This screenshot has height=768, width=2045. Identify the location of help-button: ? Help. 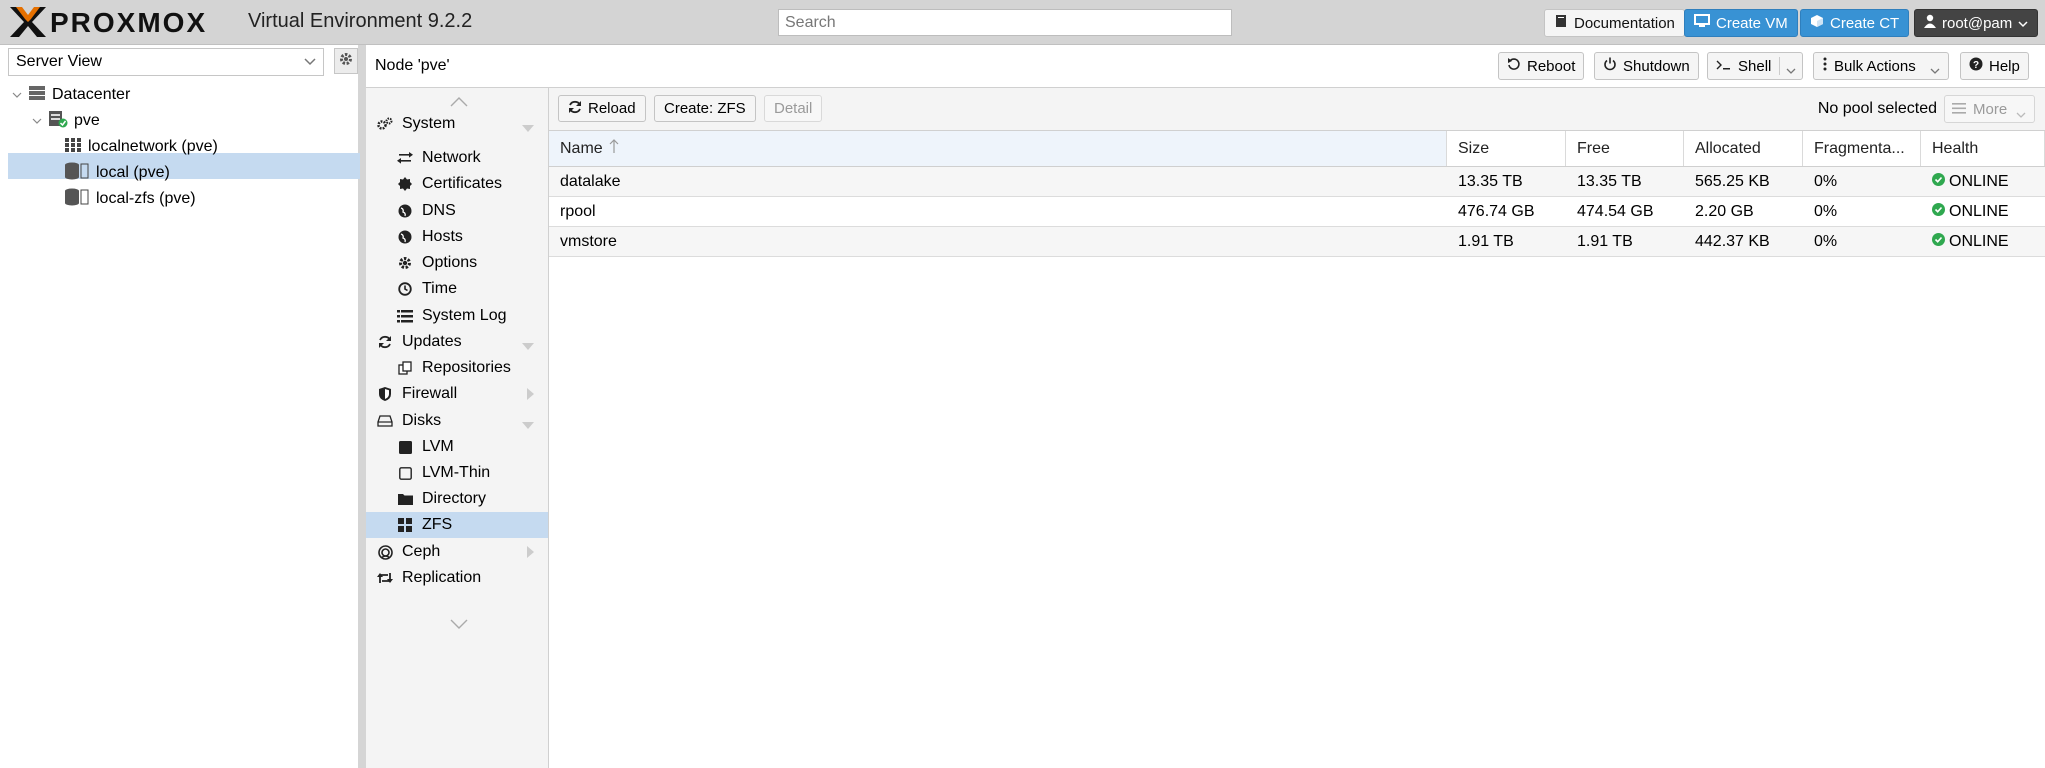
(1994, 66).